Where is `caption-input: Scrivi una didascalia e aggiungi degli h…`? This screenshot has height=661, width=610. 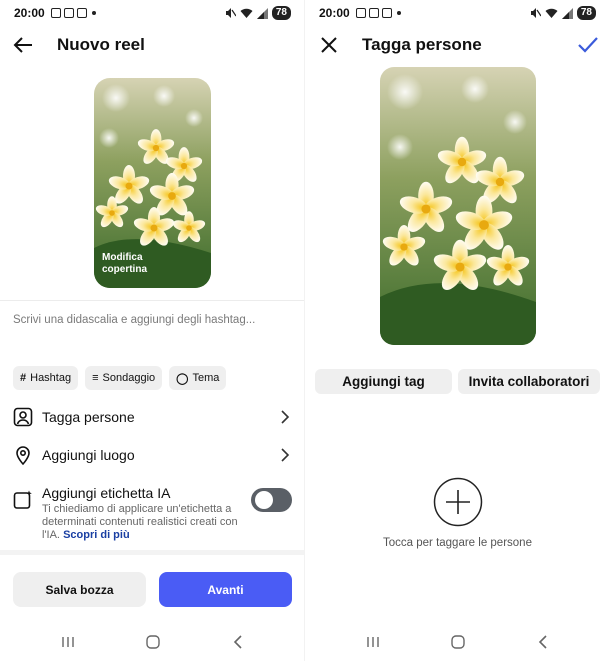
caption-input: Scrivi una didascalia e aggiungi degli h… is located at coordinates (134, 320).